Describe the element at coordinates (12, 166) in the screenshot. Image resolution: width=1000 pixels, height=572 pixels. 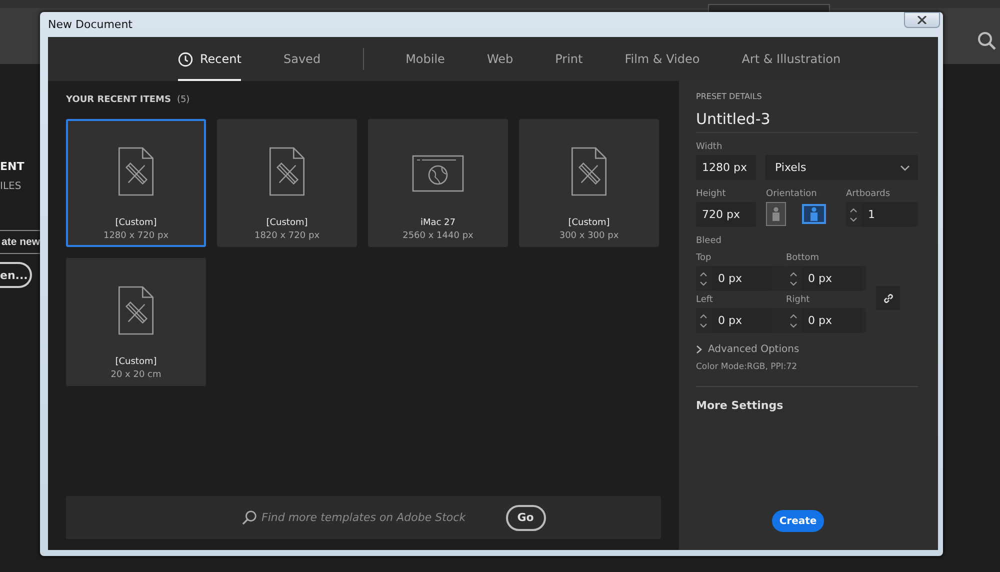
I see `sidebar-heading: ENT` at that location.